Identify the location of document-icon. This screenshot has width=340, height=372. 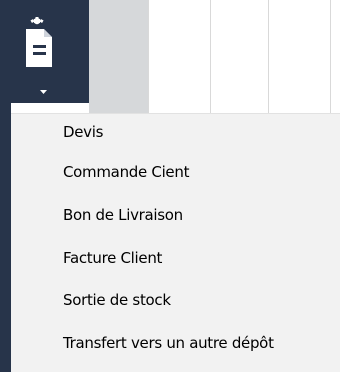
(39, 42).